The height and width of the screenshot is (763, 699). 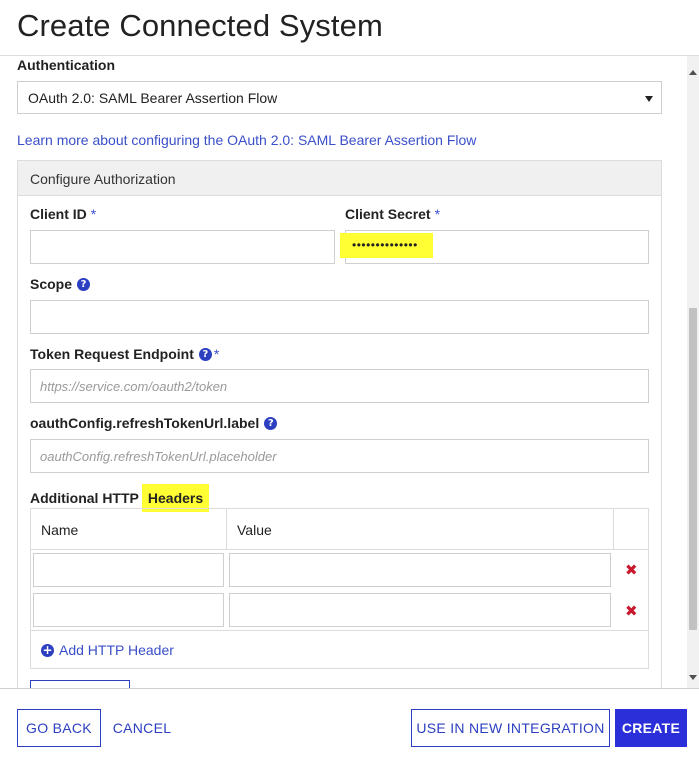 I want to click on client-secret-value: ••••••••••••••, so click(x=385, y=245).